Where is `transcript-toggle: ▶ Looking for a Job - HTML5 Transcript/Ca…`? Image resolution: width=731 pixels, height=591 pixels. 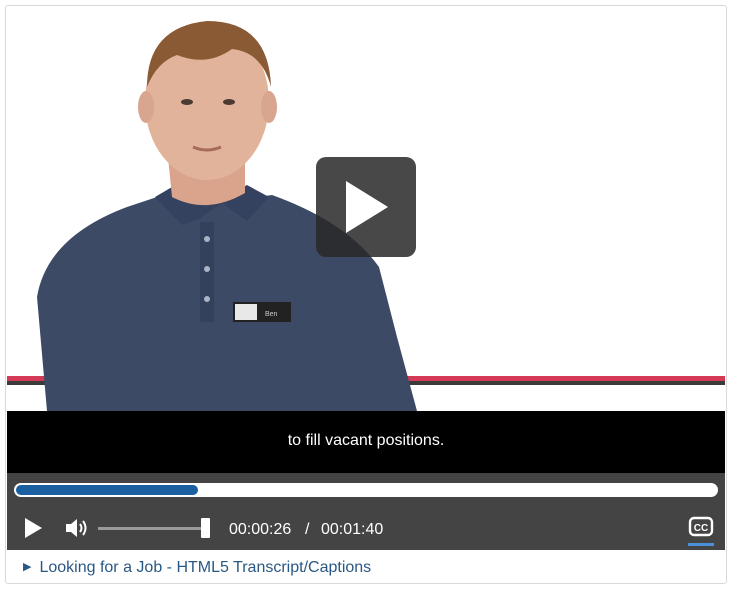
transcript-toggle: ▶ Looking for a Job - HTML5 Transcript/Ca… is located at coordinates (197, 568).